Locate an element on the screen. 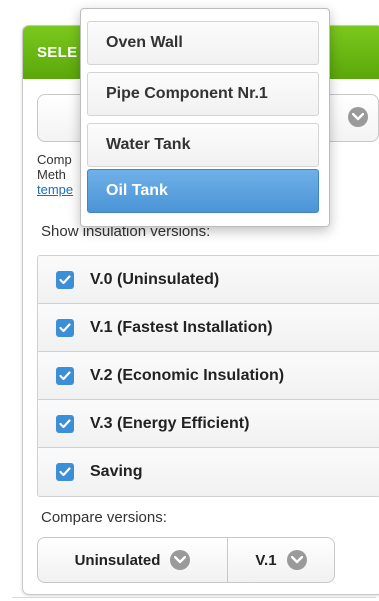  version-row-v1: V.1 (Fastest Installation) is located at coordinates (208, 328).